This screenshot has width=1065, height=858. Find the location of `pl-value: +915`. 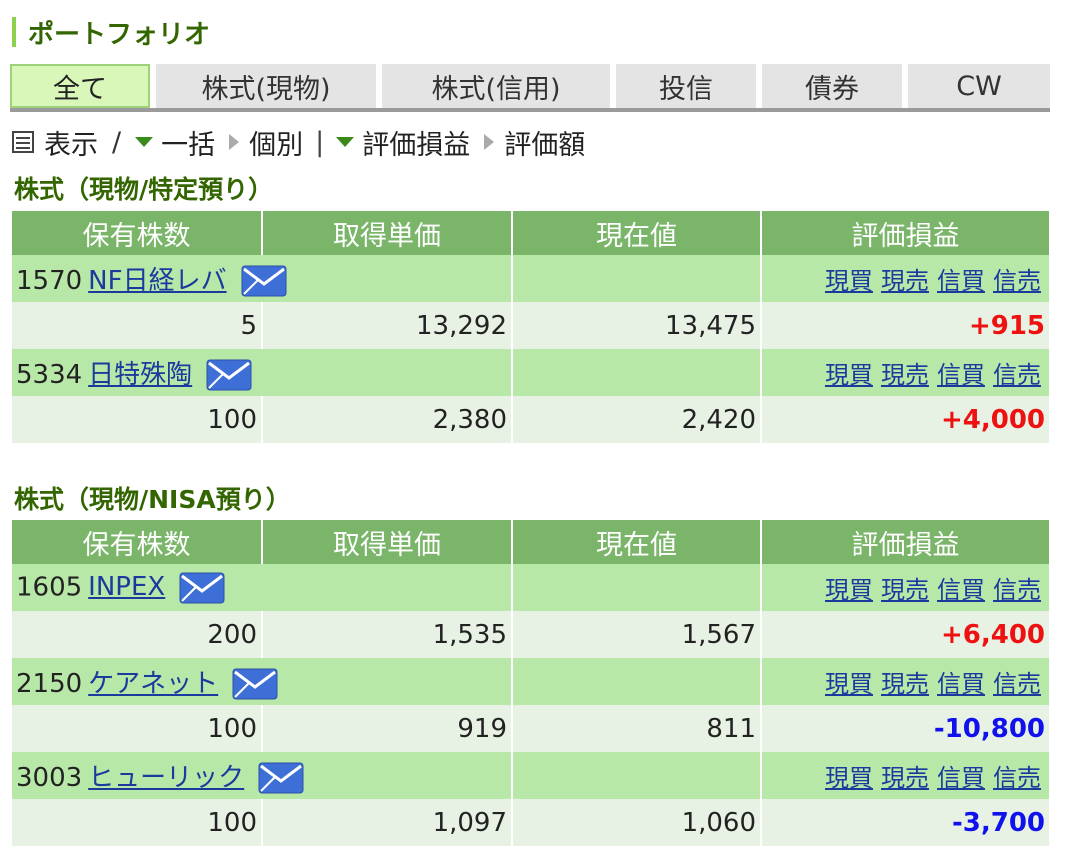

pl-value: +915 is located at coordinates (905, 325).